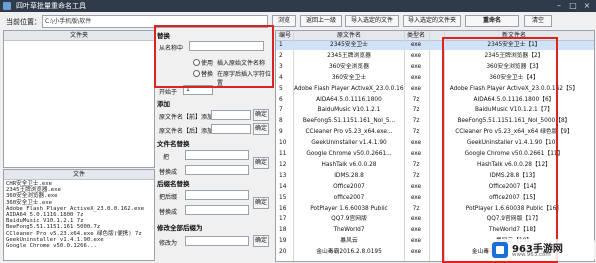 The height and width of the screenshot is (263, 596). Describe the element at coordinates (23, 22) in the screenshot. I see `path-label: 当前位置：` at that location.